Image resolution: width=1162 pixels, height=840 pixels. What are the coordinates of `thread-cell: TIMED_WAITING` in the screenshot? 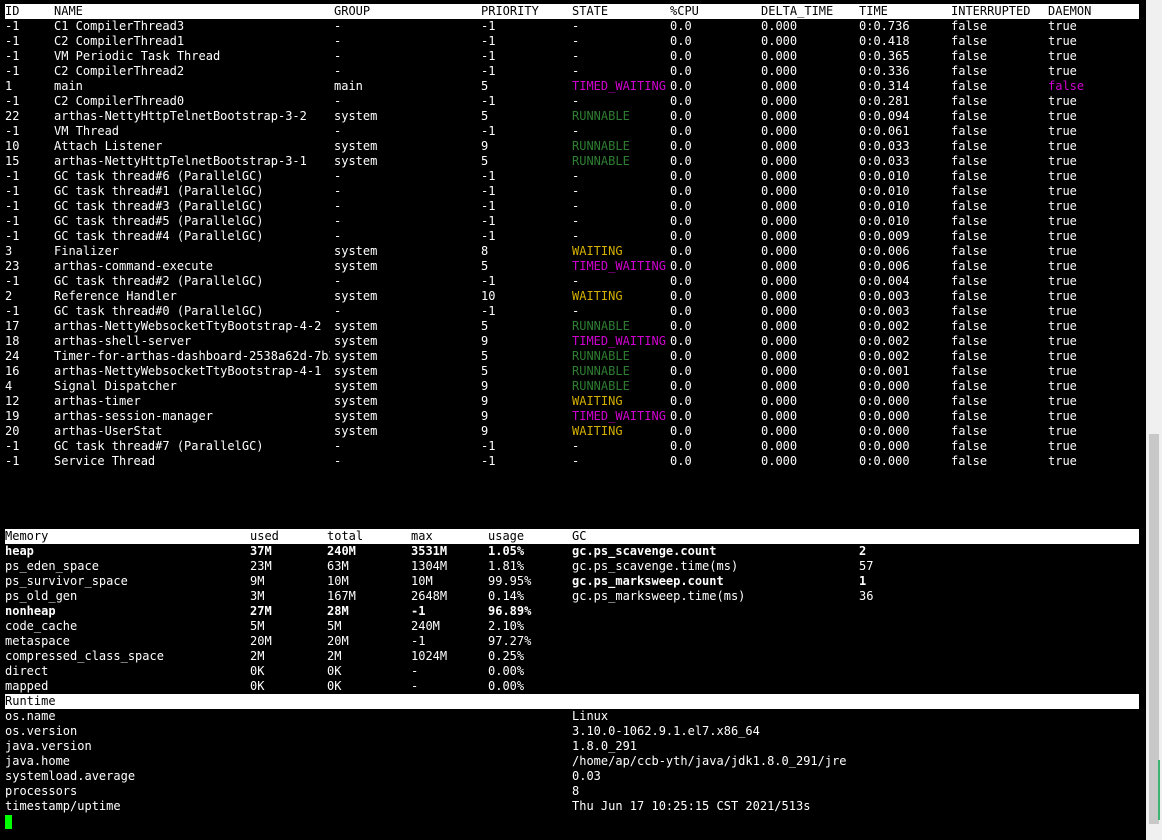 It's located at (619, 416).